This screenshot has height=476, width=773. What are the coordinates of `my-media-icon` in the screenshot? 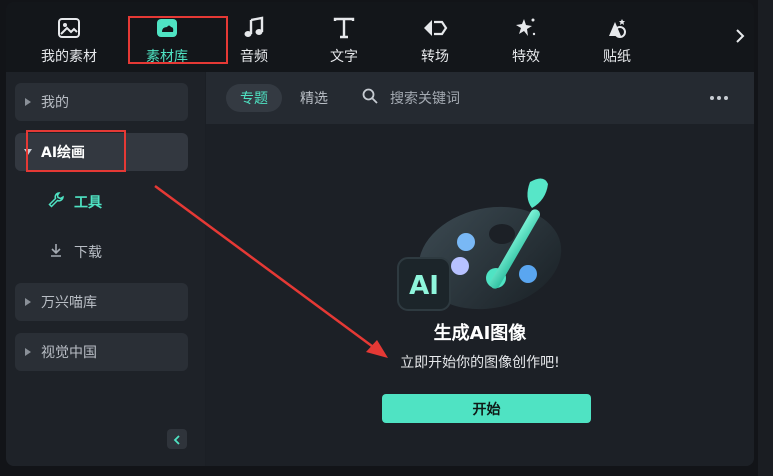 It's located at (69, 28).